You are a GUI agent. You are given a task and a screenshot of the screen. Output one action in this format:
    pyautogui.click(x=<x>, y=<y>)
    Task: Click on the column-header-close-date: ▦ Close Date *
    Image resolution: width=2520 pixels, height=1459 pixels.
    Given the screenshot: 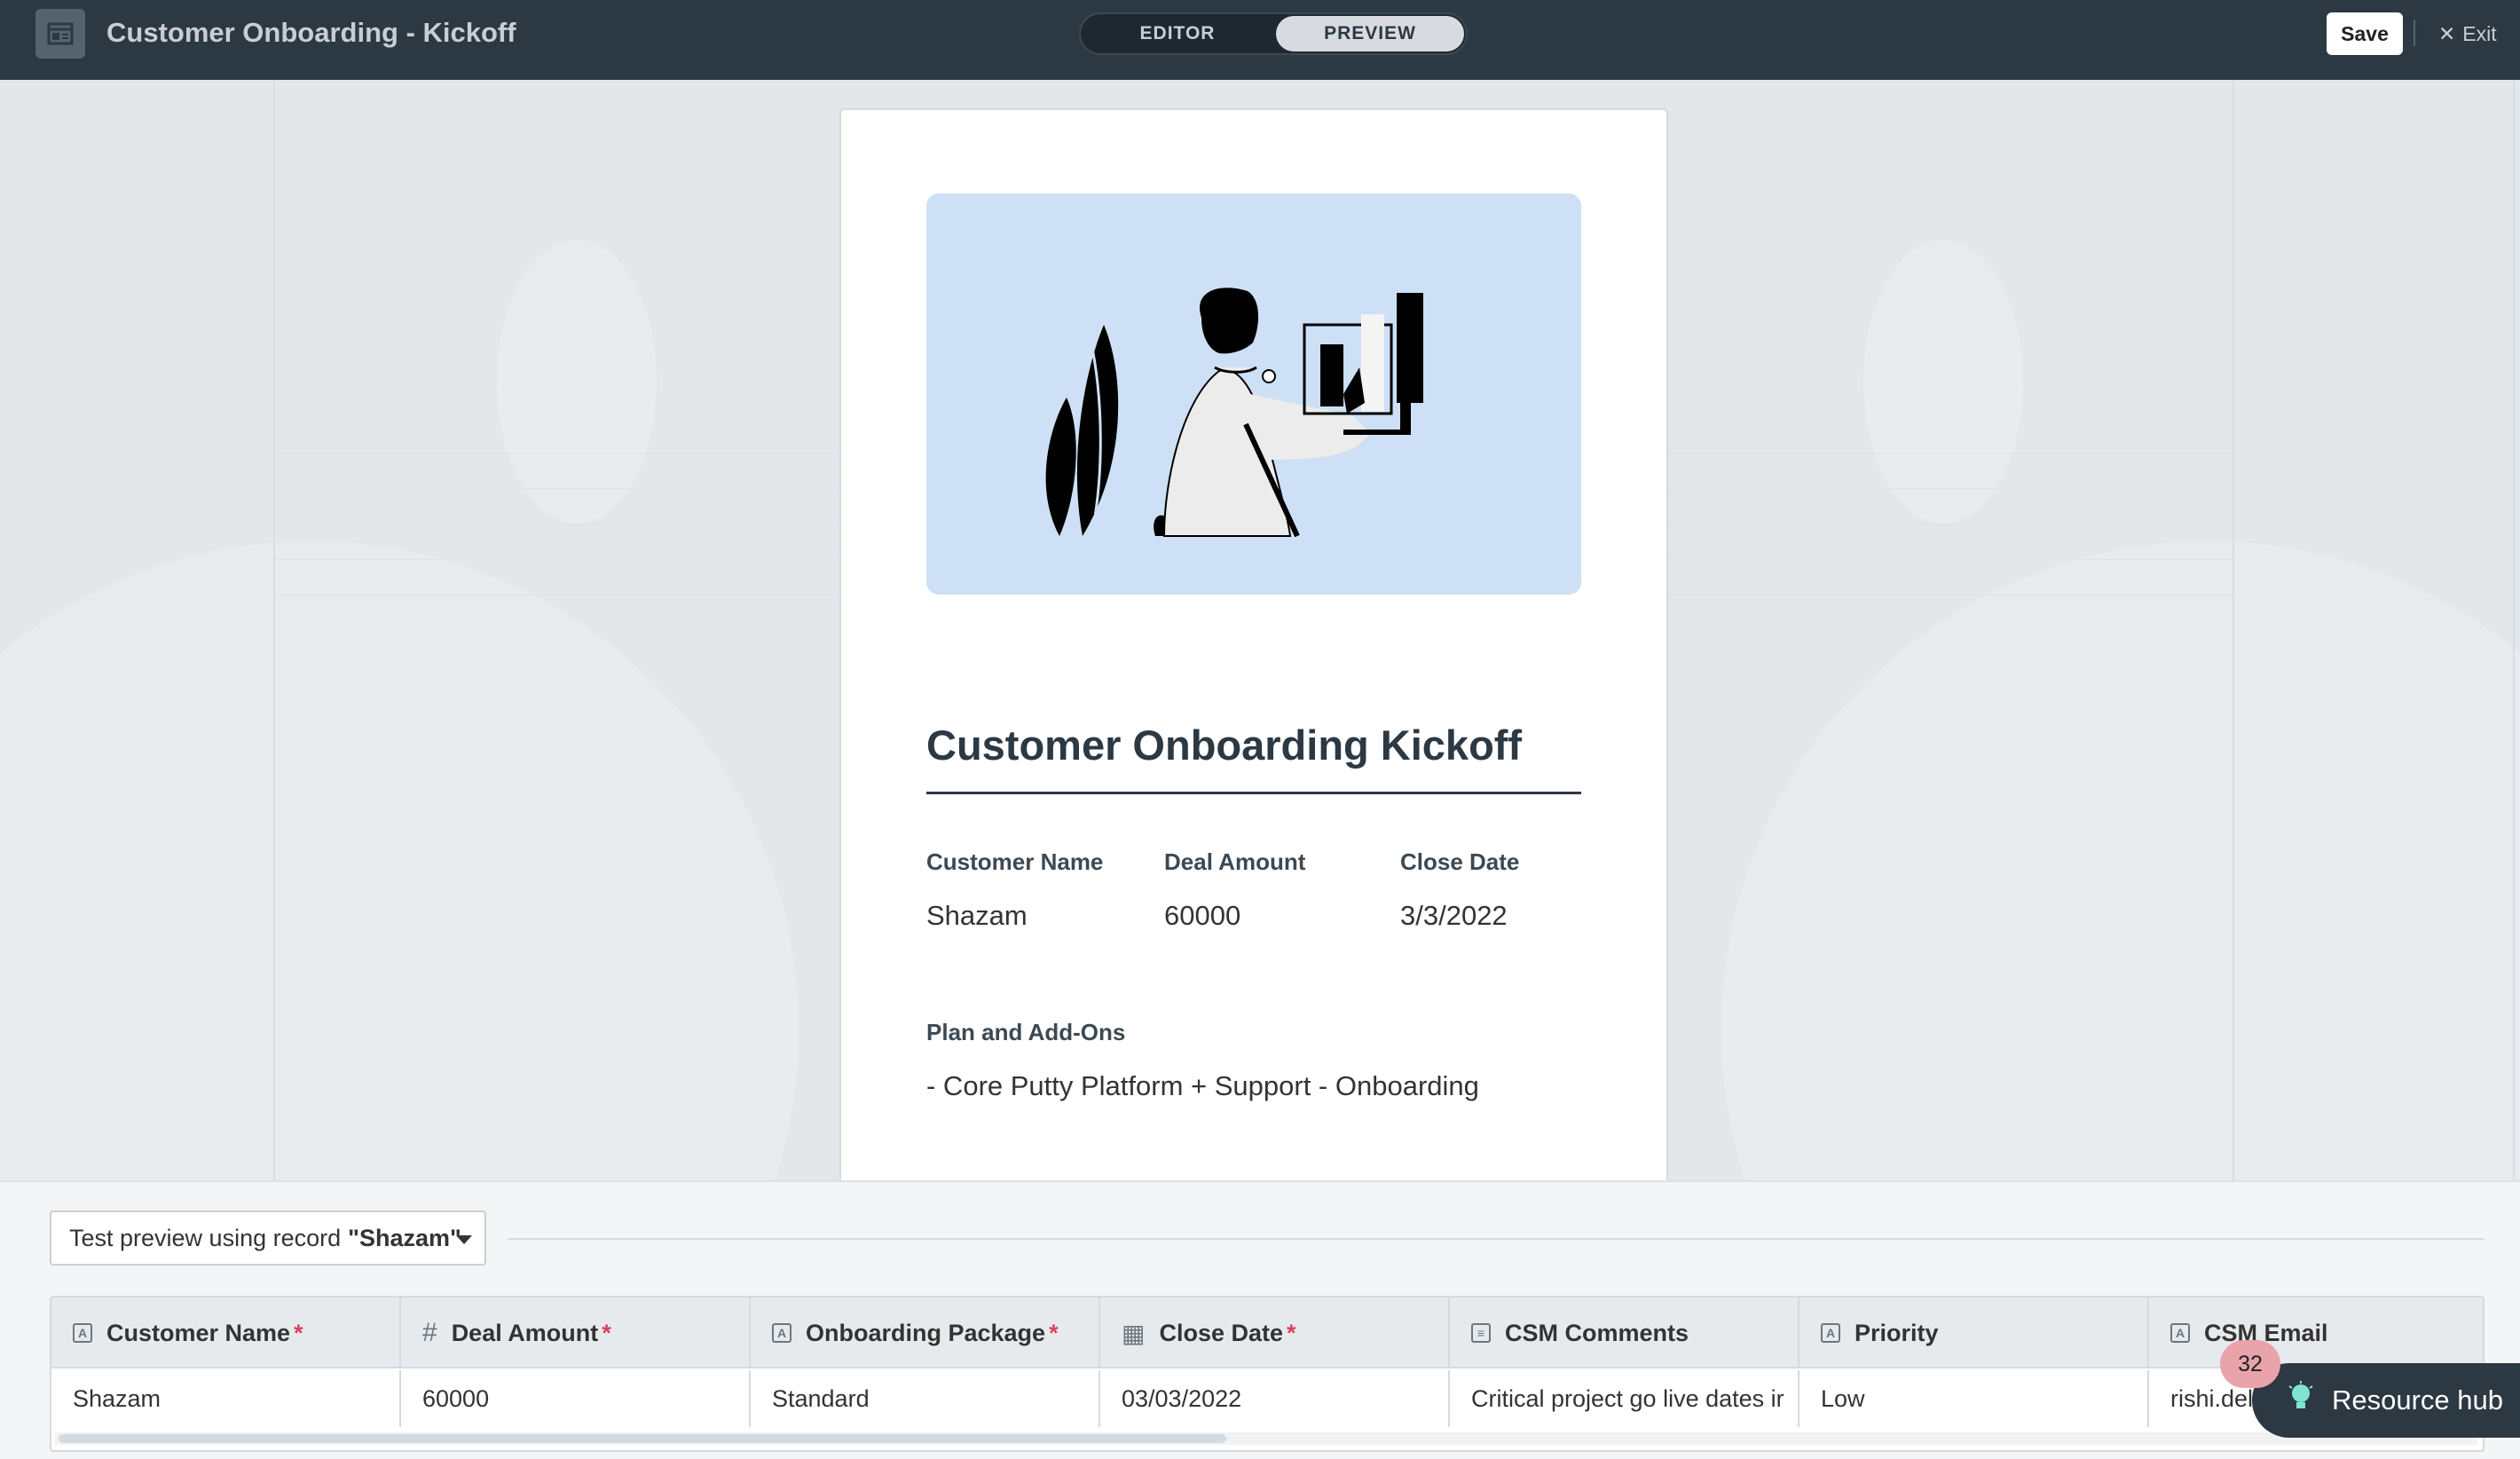 What is the action you would take?
    pyautogui.click(x=1275, y=1333)
    